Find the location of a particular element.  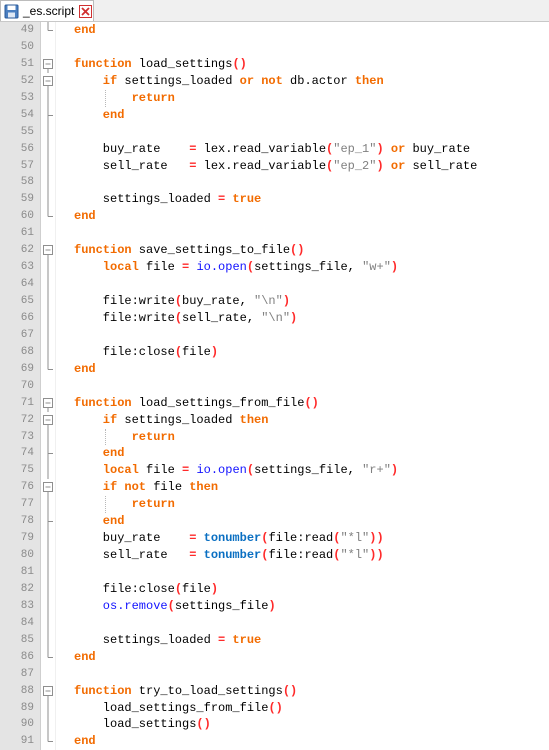

code-line: 66 file:write(sell_rate, "\n") is located at coordinates (274, 318).